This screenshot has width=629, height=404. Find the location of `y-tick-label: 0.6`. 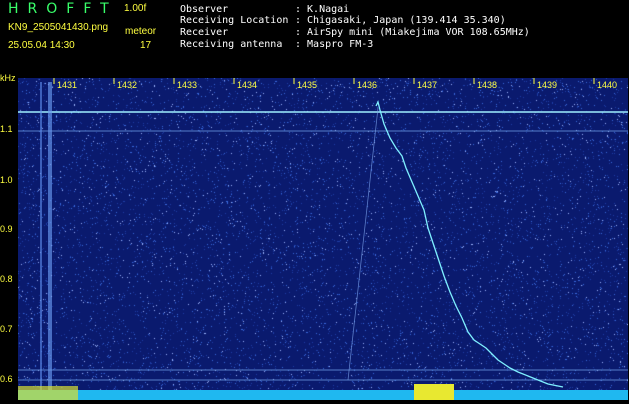

y-tick-label: 0.6 is located at coordinates (6, 379).